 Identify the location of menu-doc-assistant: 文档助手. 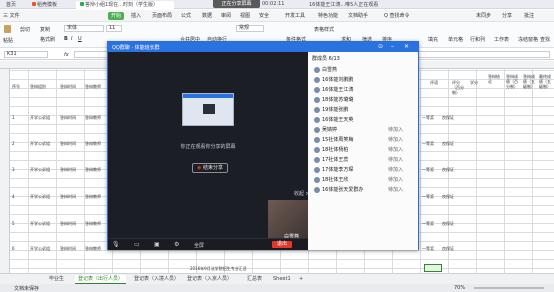
(358, 16).